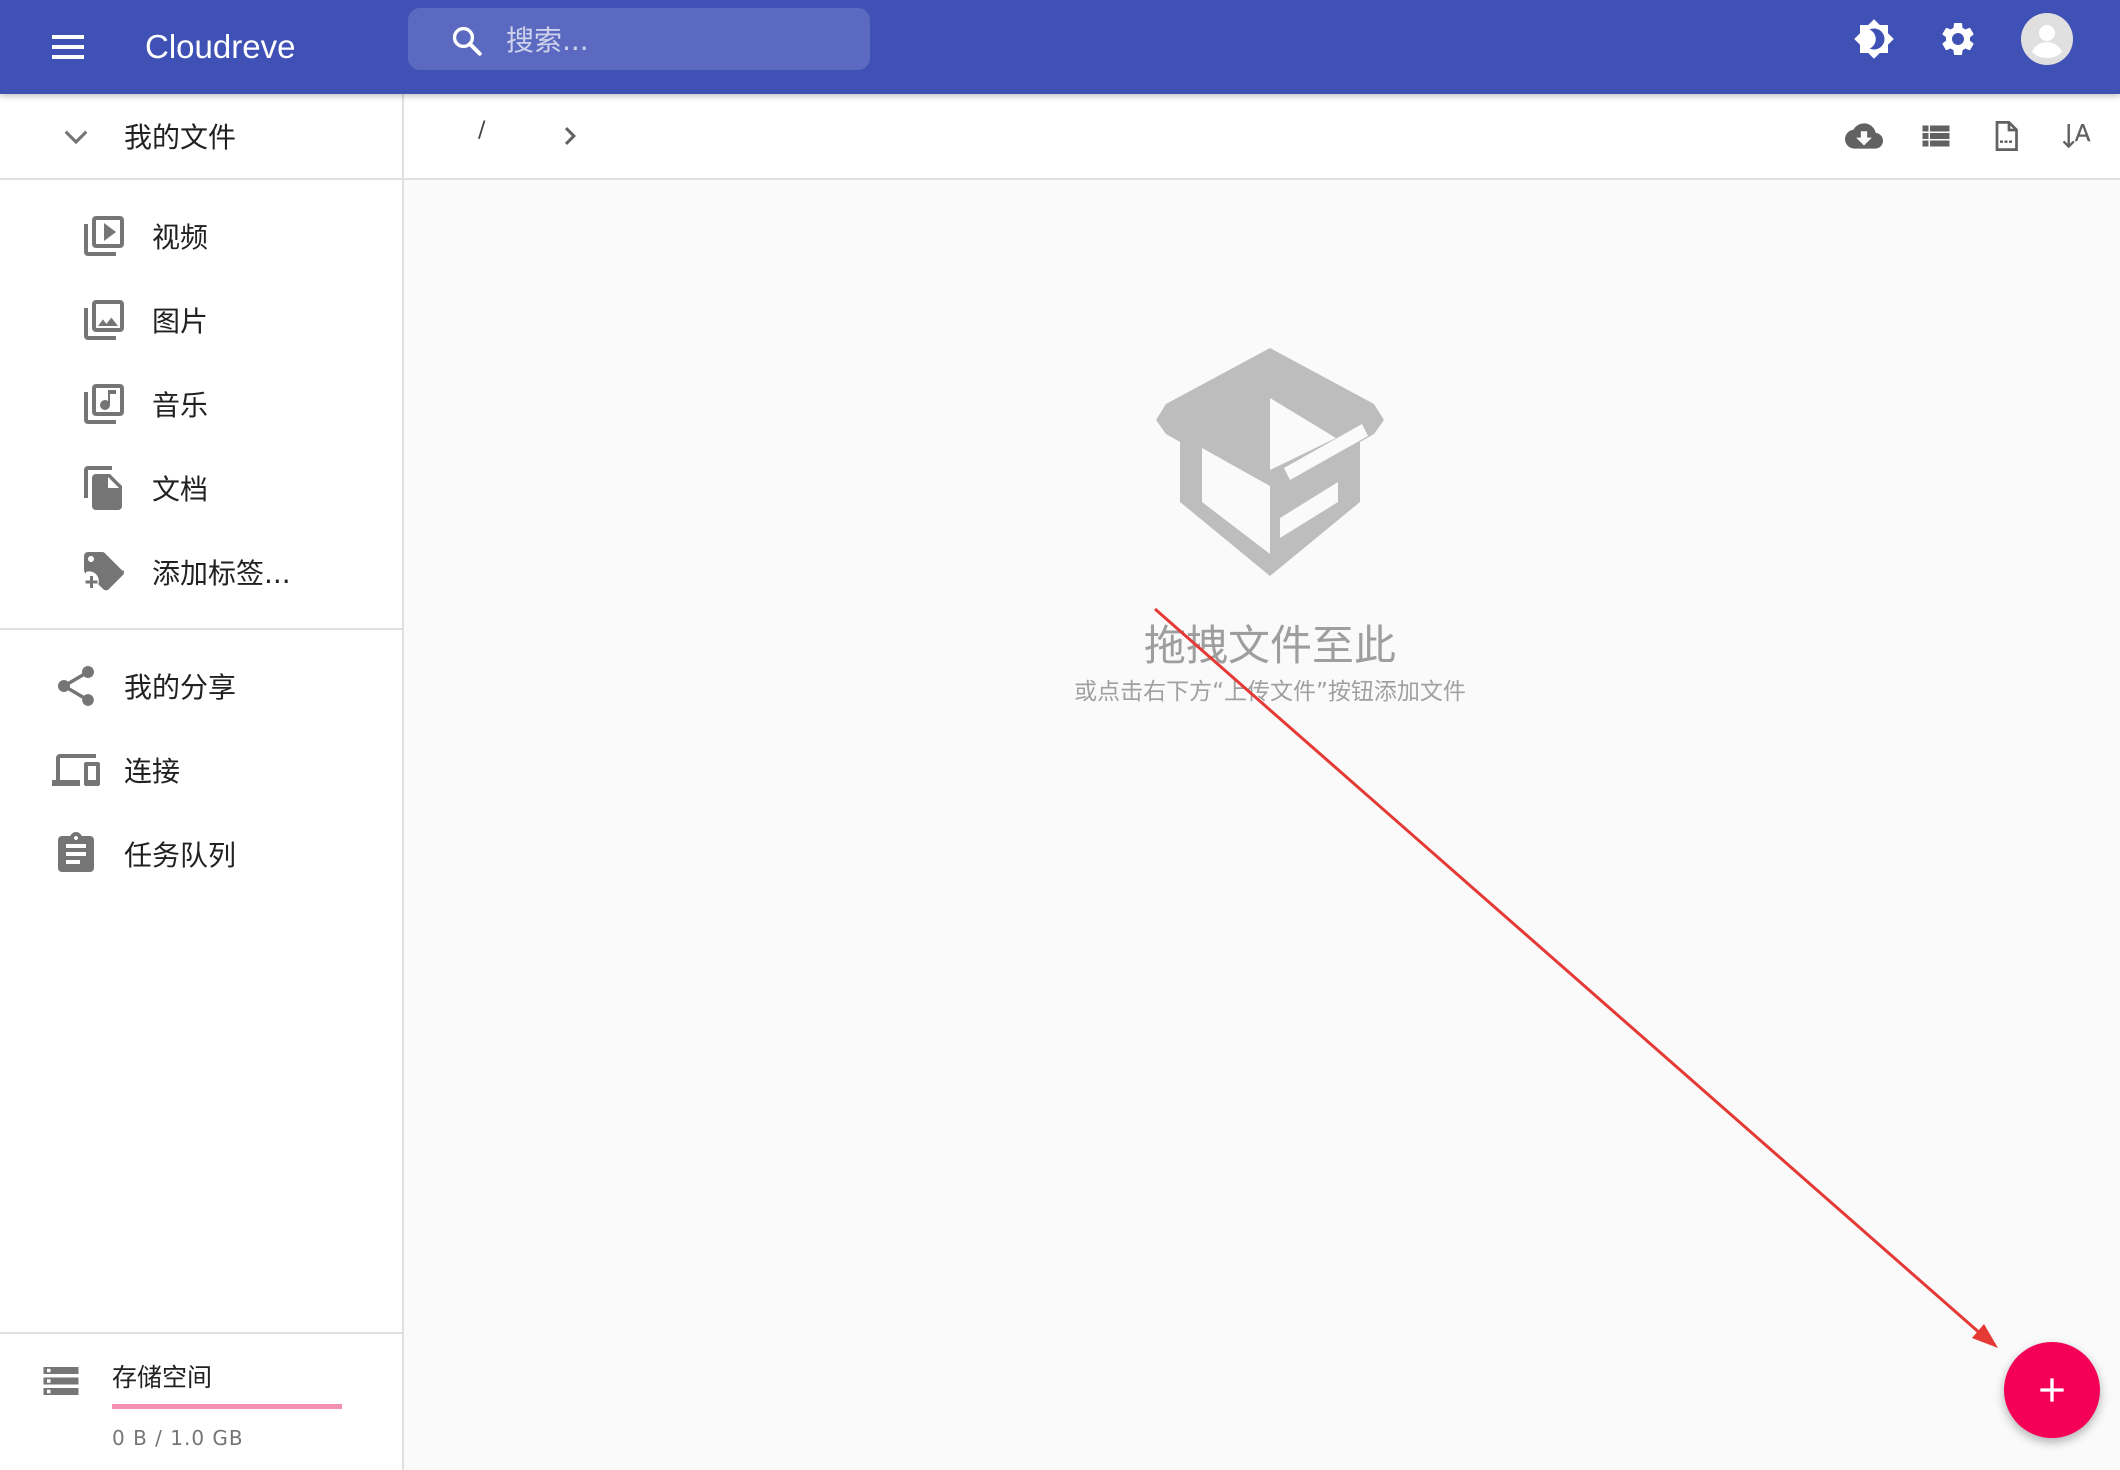 This screenshot has height=1470, width=2120. I want to click on offline-download-button, so click(1864, 136).